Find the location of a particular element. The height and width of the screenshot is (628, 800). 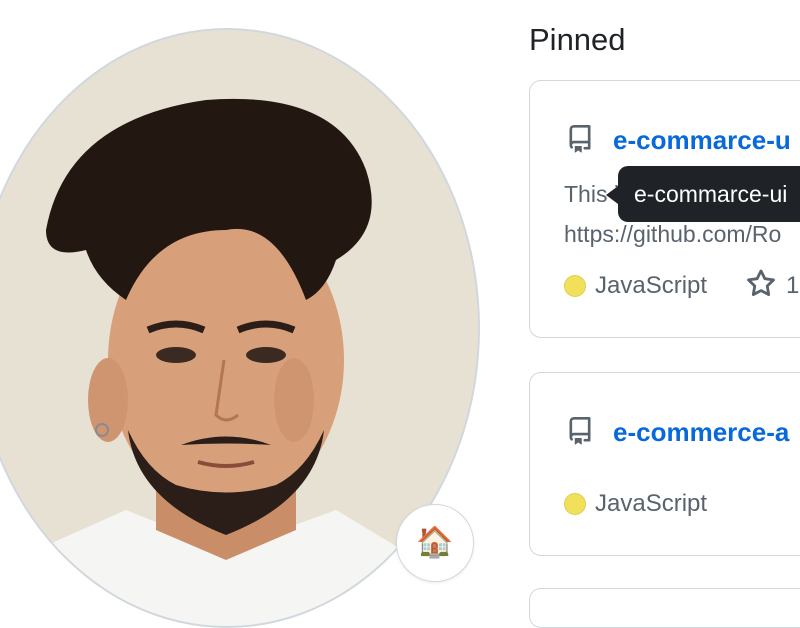

pinned-repo-card is located at coordinates (664, 608).